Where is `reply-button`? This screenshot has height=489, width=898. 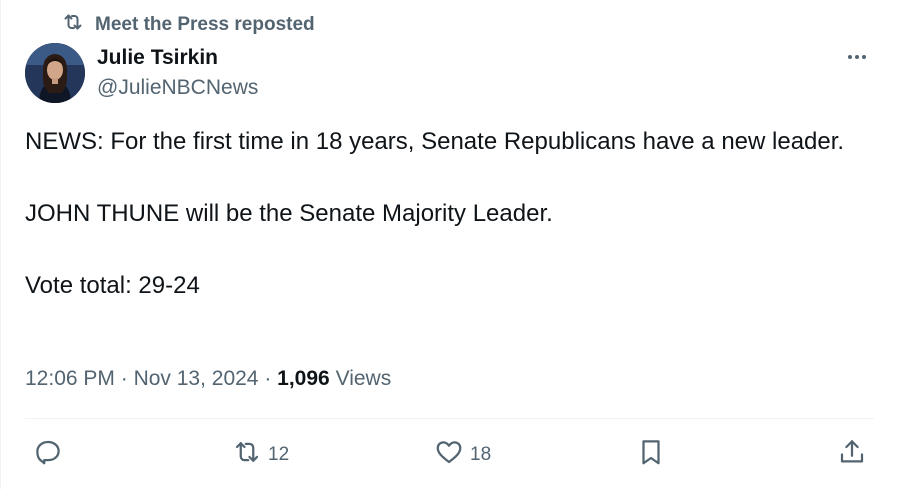
reply-button is located at coordinates (51, 455).